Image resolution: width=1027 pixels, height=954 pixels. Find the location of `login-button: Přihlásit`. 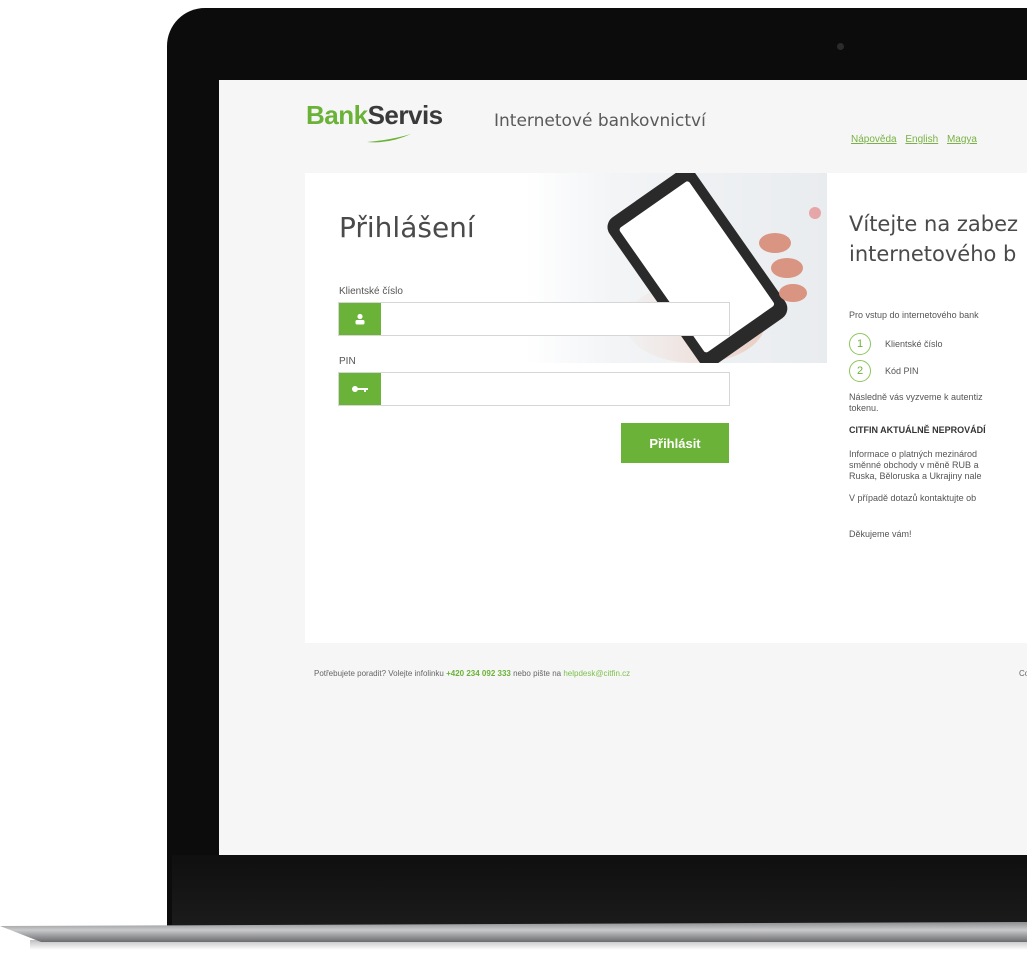

login-button: Přihlásit is located at coordinates (675, 443).